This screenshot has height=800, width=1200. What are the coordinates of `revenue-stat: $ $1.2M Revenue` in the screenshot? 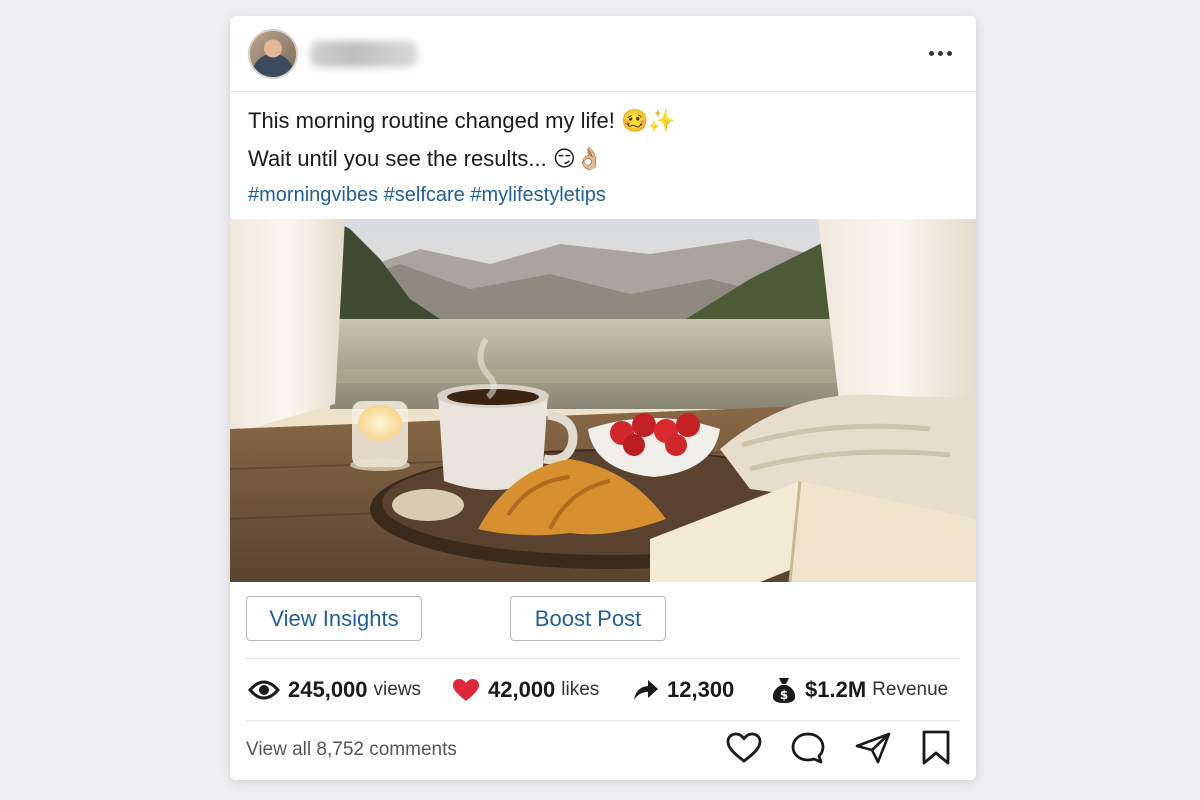 It's located at (859, 690).